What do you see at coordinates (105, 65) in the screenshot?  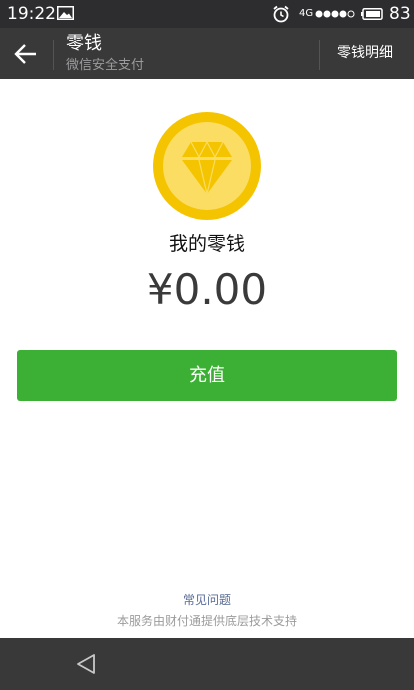 I see `page-subtitle: 微信安全支付` at bounding box center [105, 65].